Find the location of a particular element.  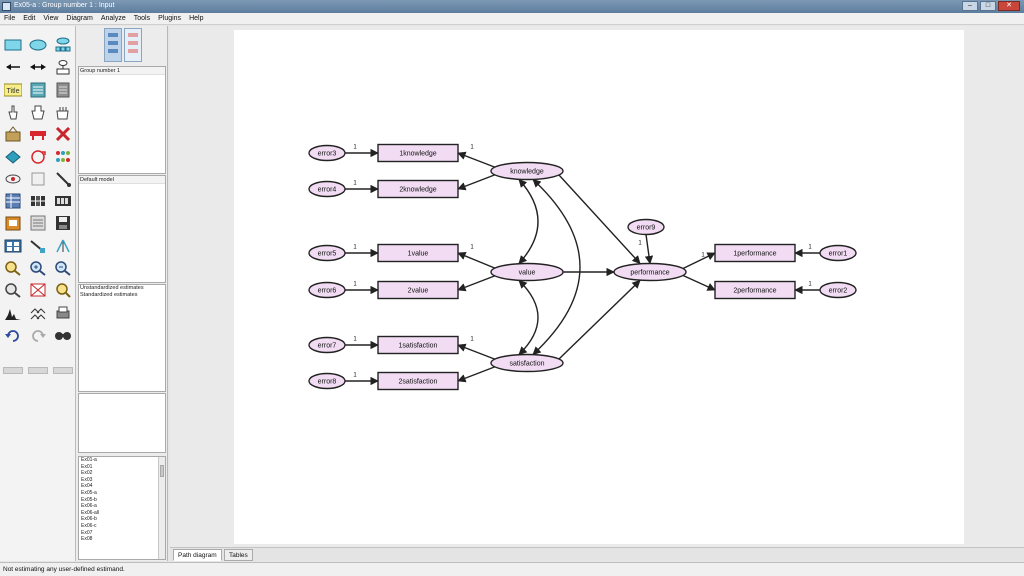

tool-rectangle-button is located at coordinates (13, 45).